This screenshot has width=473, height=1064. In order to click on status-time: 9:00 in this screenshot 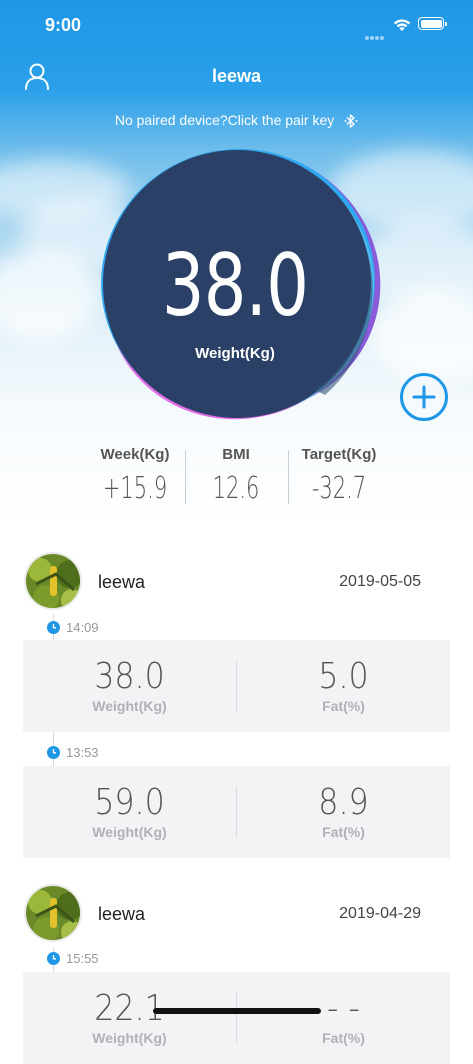, I will do `click(63, 25)`.